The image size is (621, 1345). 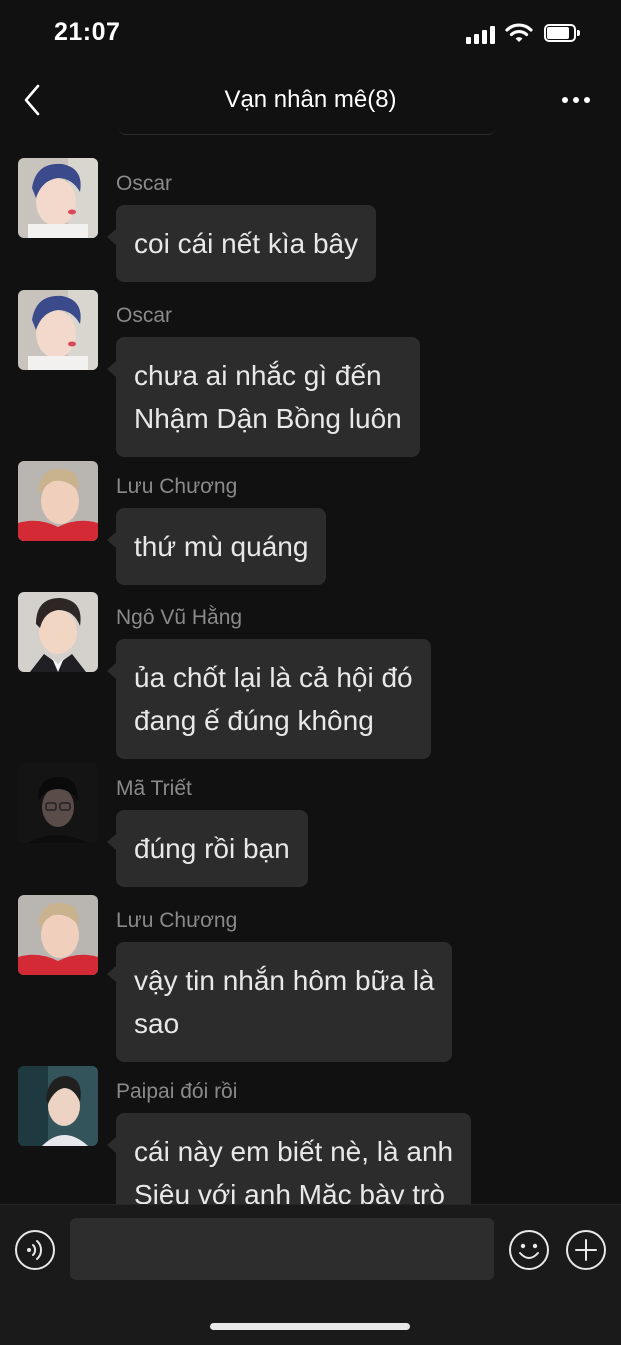 I want to click on message-bubble: thứ mù quáng, so click(x=216, y=546).